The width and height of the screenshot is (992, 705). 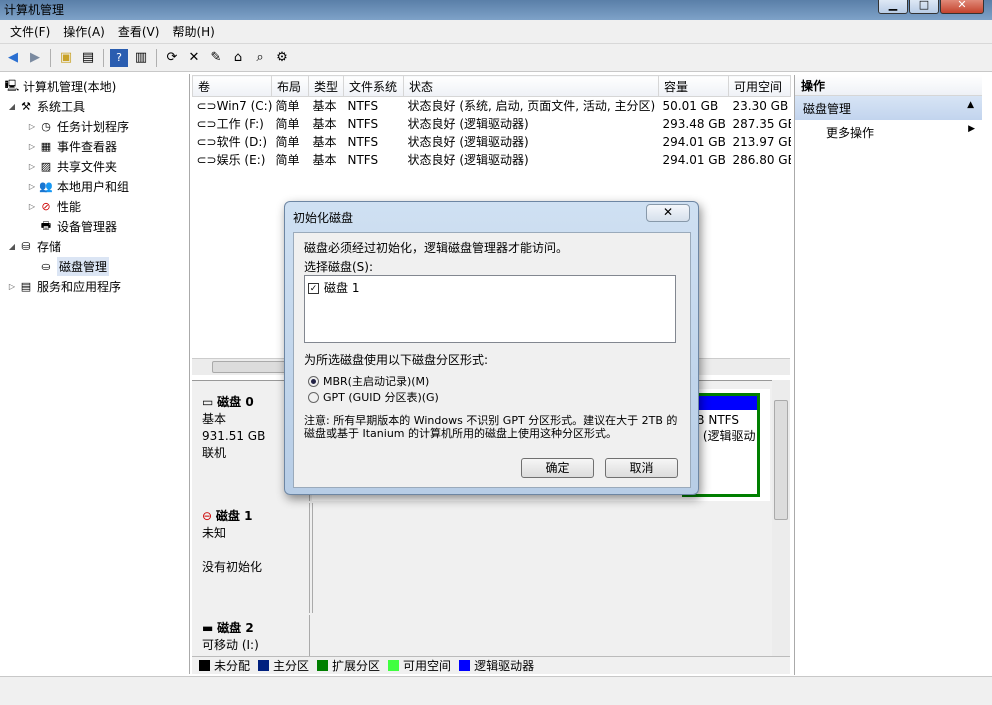 What do you see at coordinates (541, 558) in the screenshot?
I see `disk-1-area` at bounding box center [541, 558].